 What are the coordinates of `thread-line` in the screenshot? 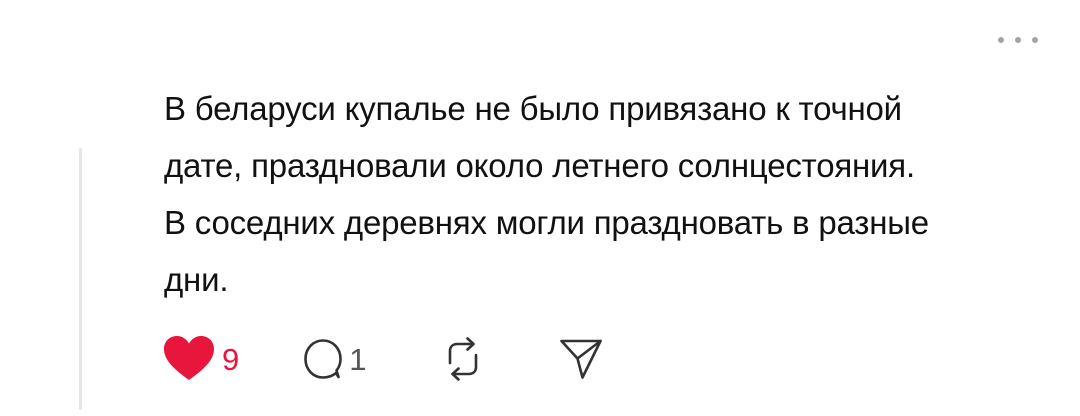 It's located at (80, 279).